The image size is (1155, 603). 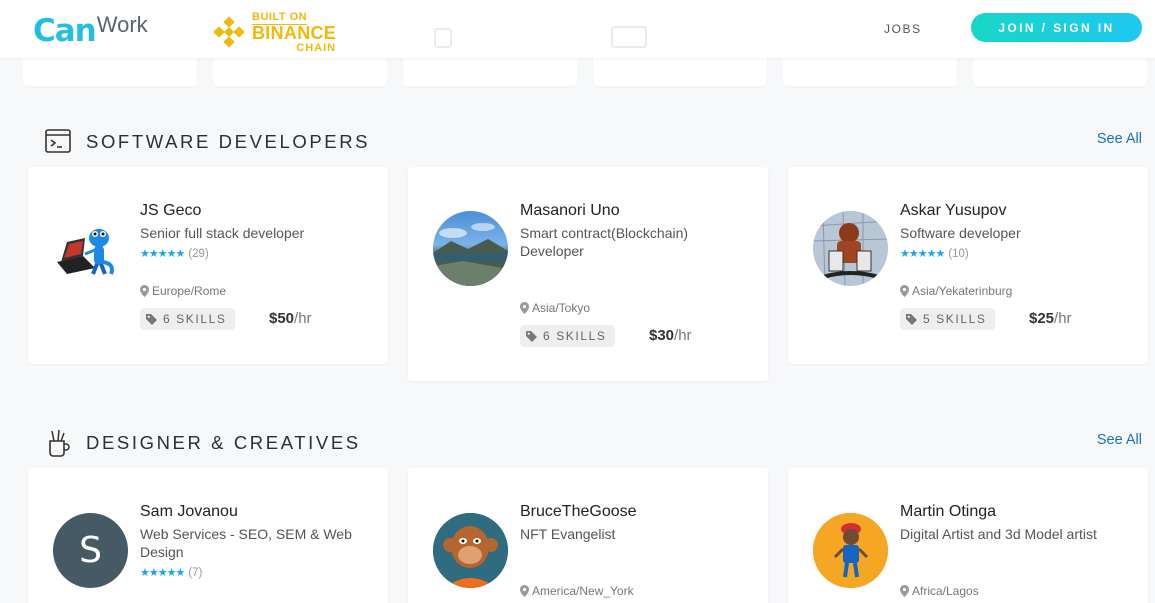 I want to click on rate-amount: $25, so click(x=1042, y=318).